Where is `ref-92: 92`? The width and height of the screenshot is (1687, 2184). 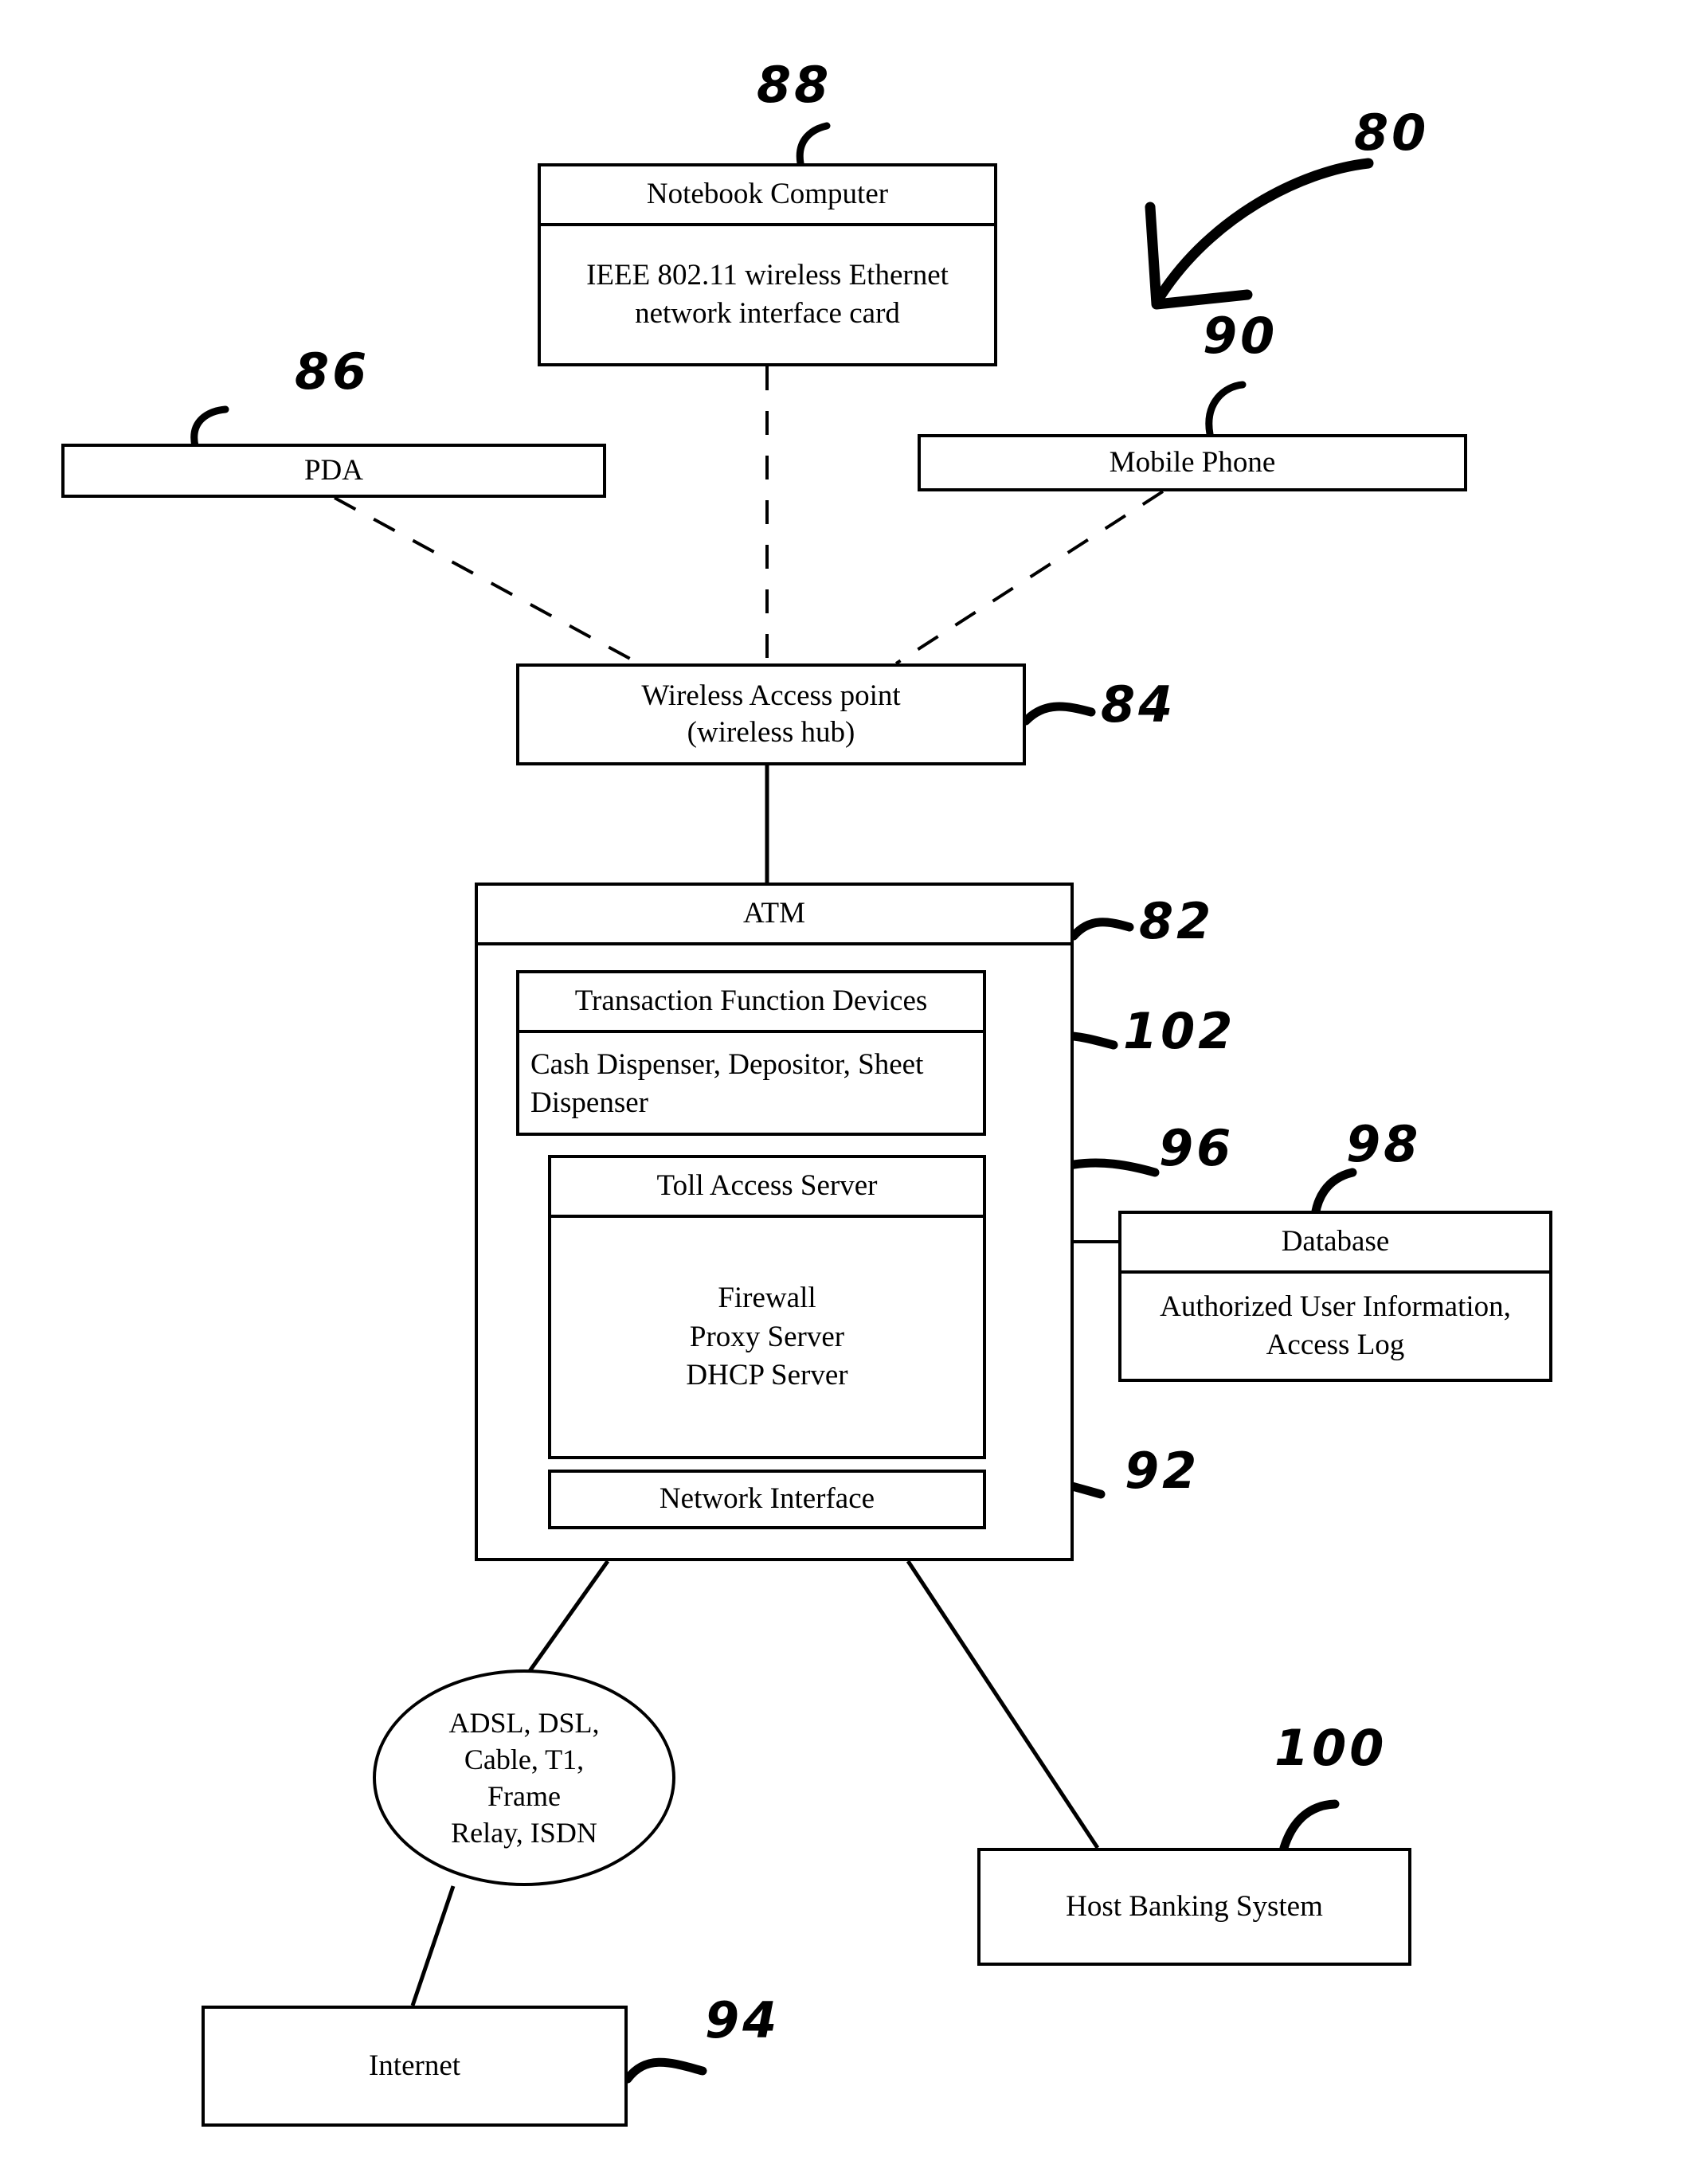
ref-92: 92 is located at coordinates (1162, 1471).